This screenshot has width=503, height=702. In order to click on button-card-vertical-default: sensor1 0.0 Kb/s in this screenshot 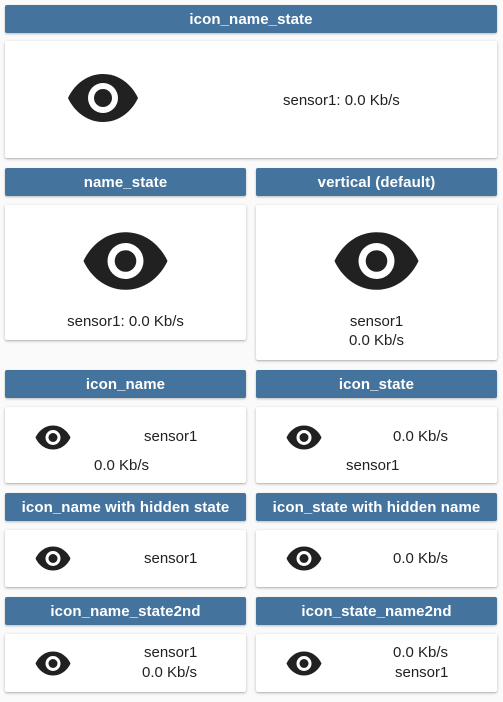, I will do `click(376, 282)`.